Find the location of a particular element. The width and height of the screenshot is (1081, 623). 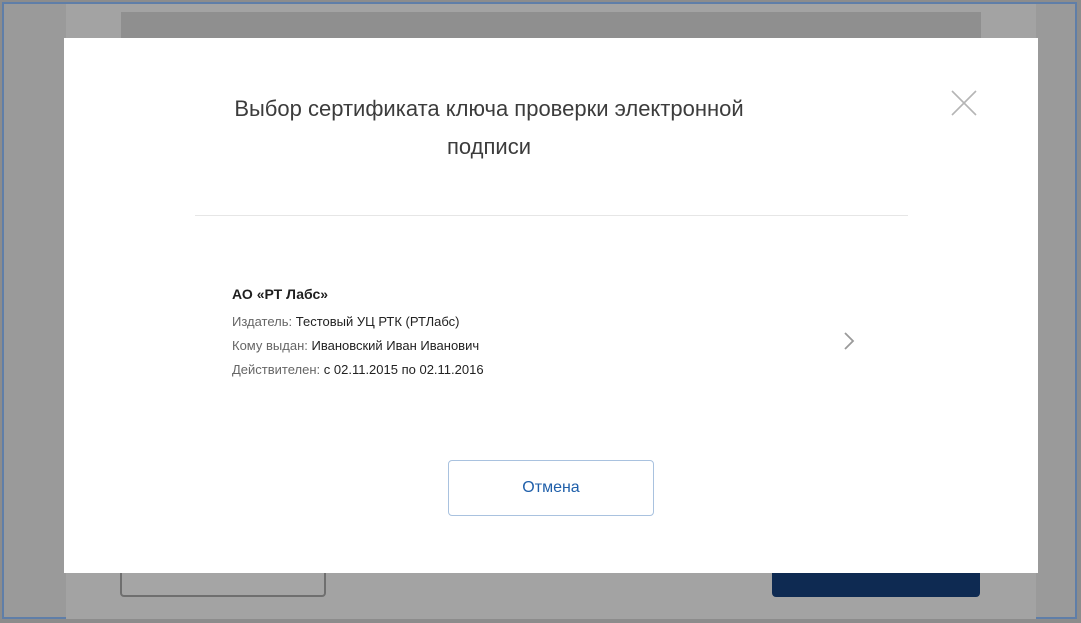

owner-value: Ивановский Иван Иванович is located at coordinates (395, 345).